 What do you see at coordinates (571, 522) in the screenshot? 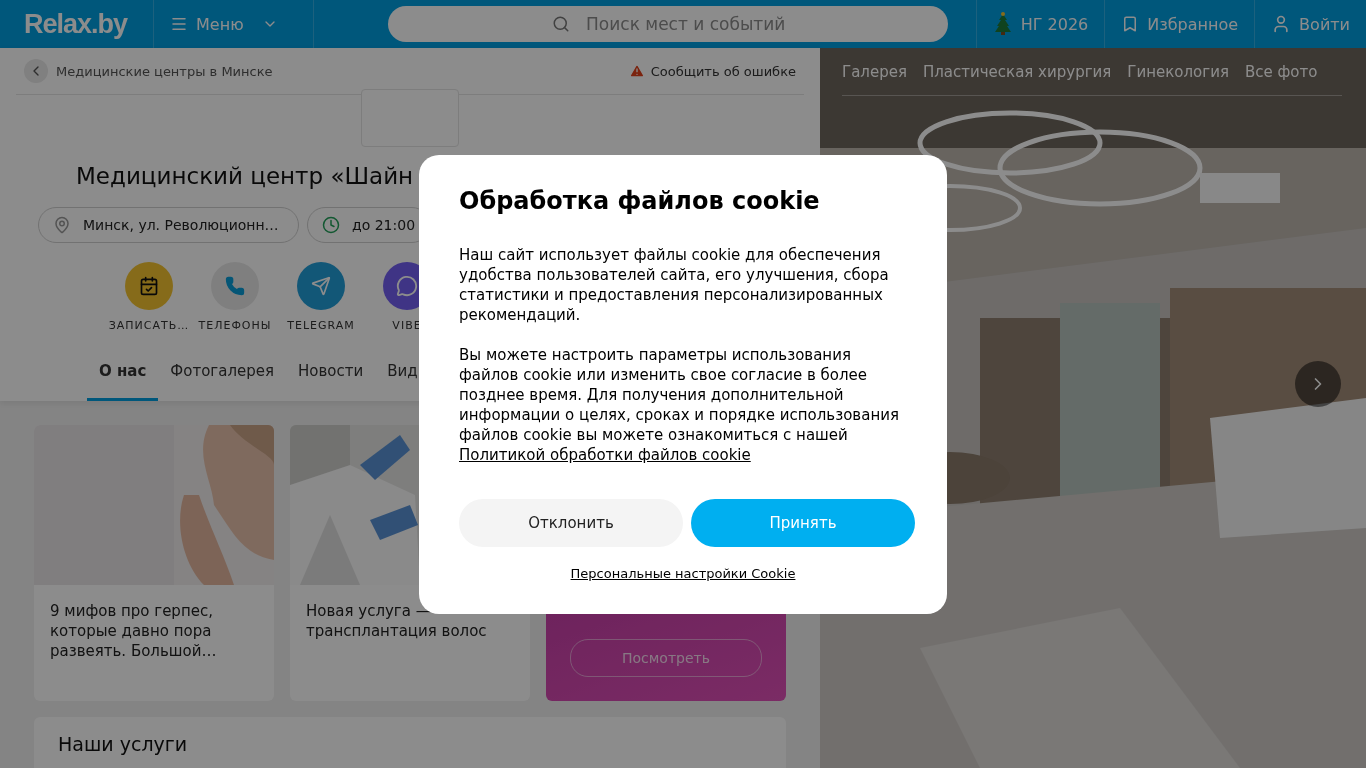
I see `decline-button: Отклонить` at bounding box center [571, 522].